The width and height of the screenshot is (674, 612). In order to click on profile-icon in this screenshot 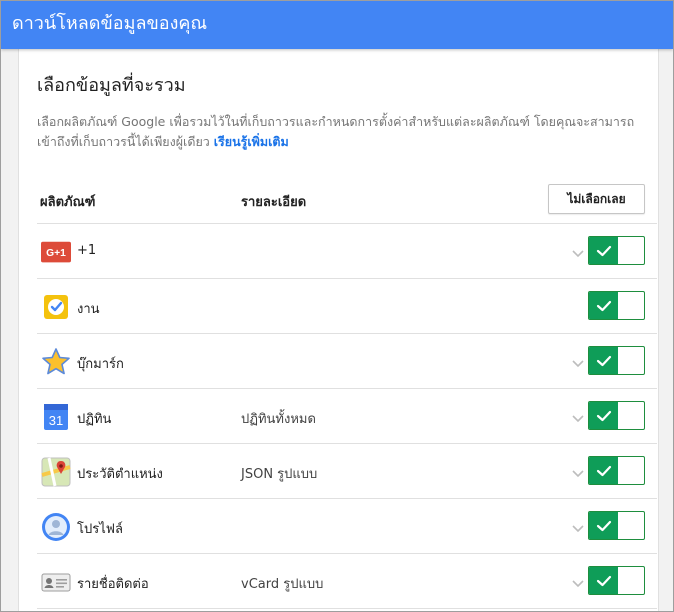, I will do `click(56, 527)`.